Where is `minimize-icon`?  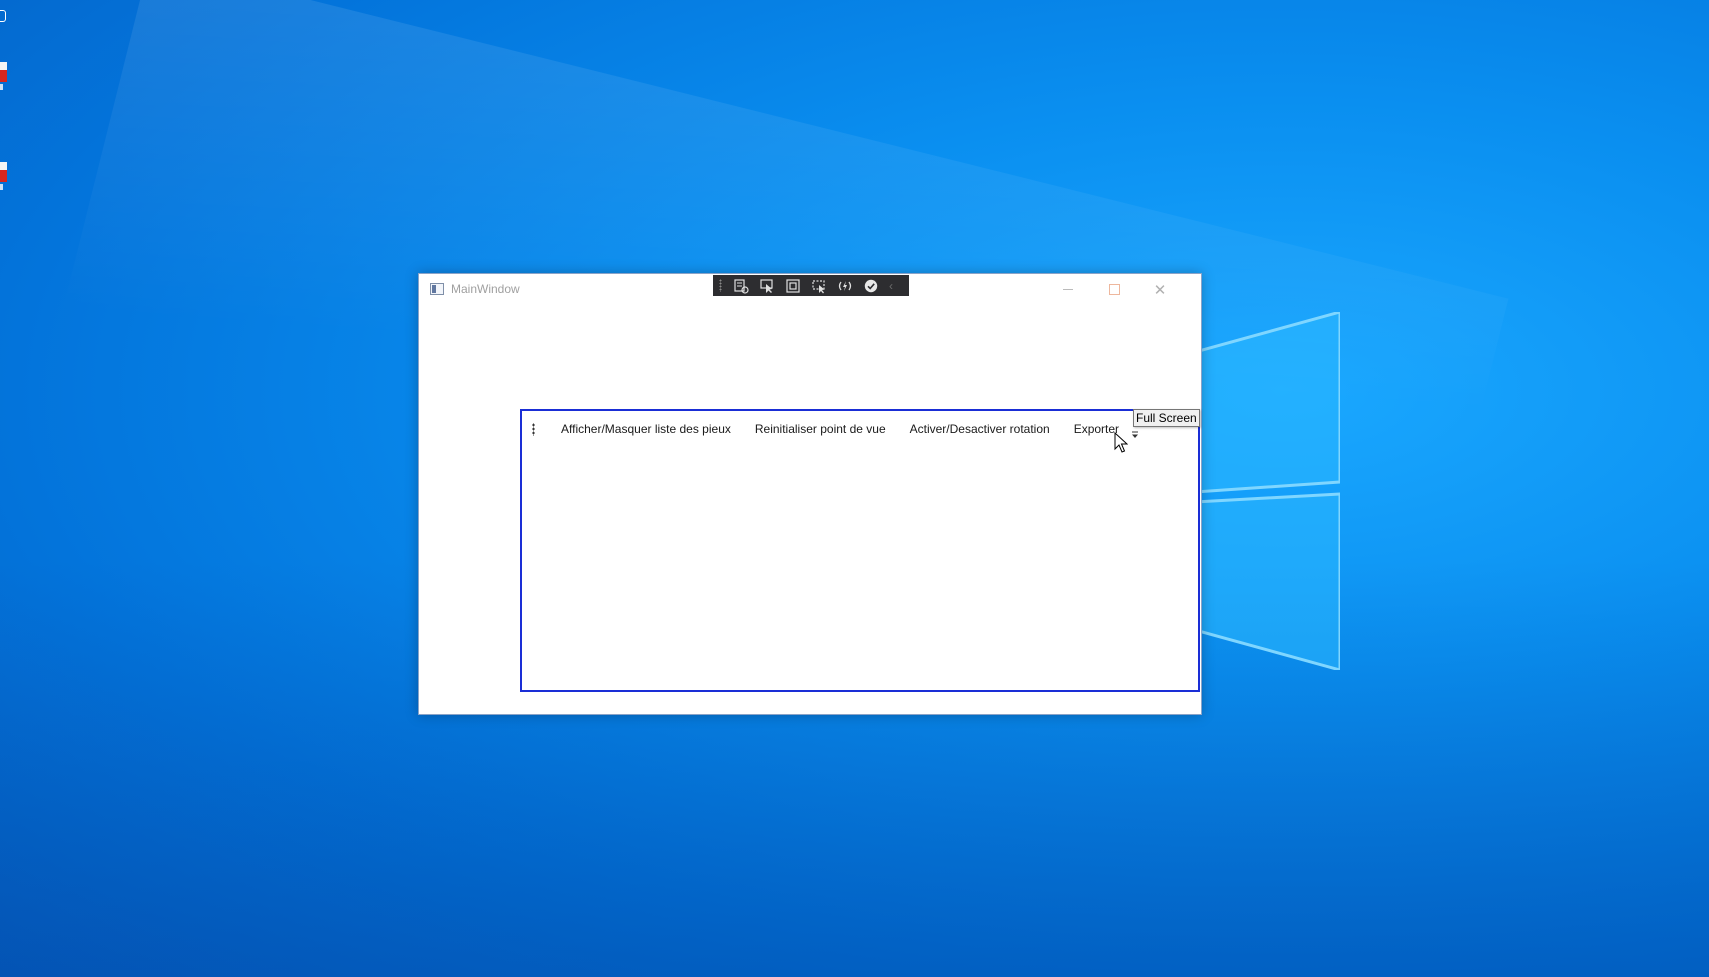 minimize-icon is located at coordinates (1068, 289).